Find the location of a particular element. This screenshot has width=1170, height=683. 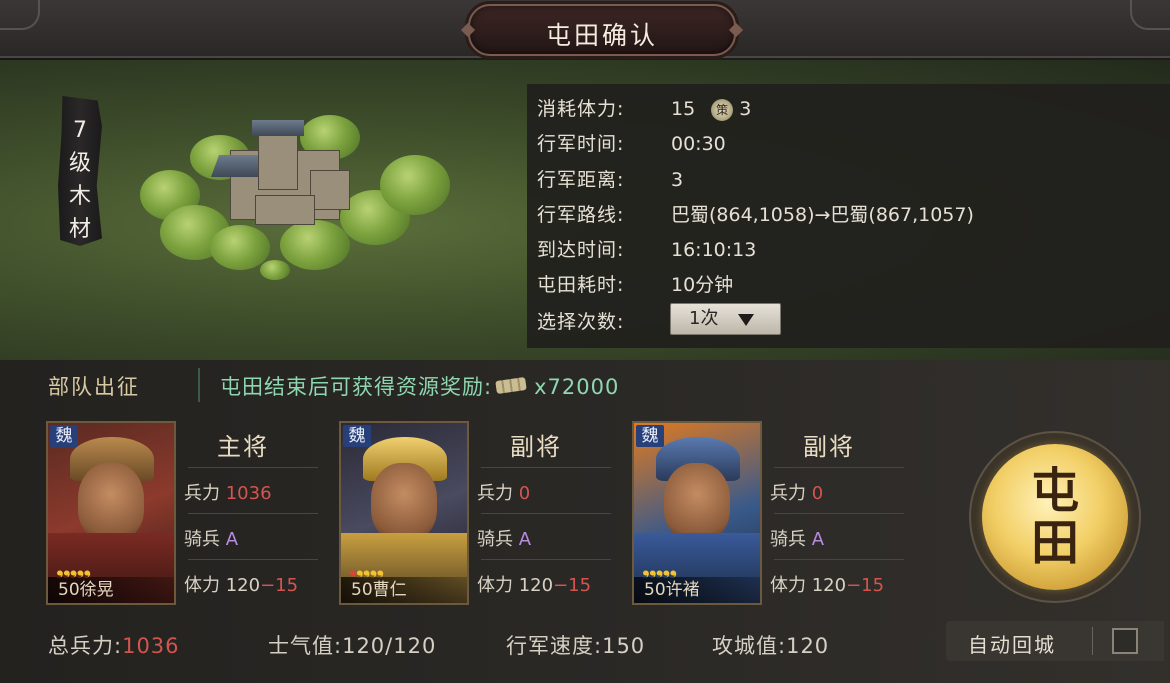

general-stats: 副将 兵力 0 骑兵 A 体力 120−15 is located at coordinates (546, 513).